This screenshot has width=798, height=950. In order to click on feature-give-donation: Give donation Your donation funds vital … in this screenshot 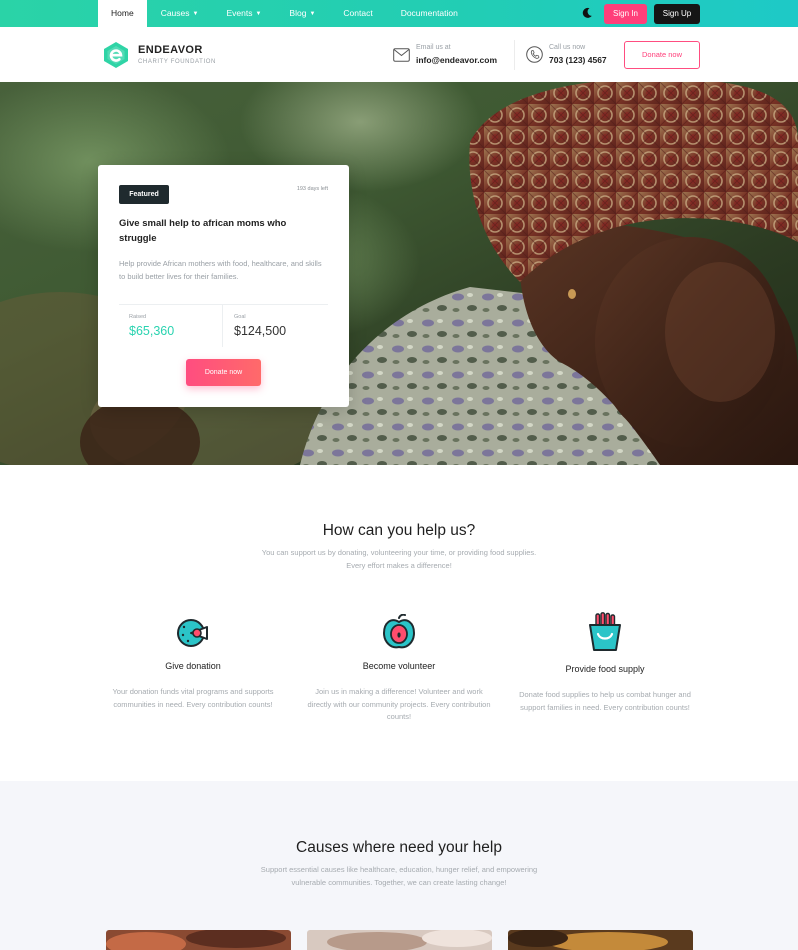, I will do `click(193, 686)`.